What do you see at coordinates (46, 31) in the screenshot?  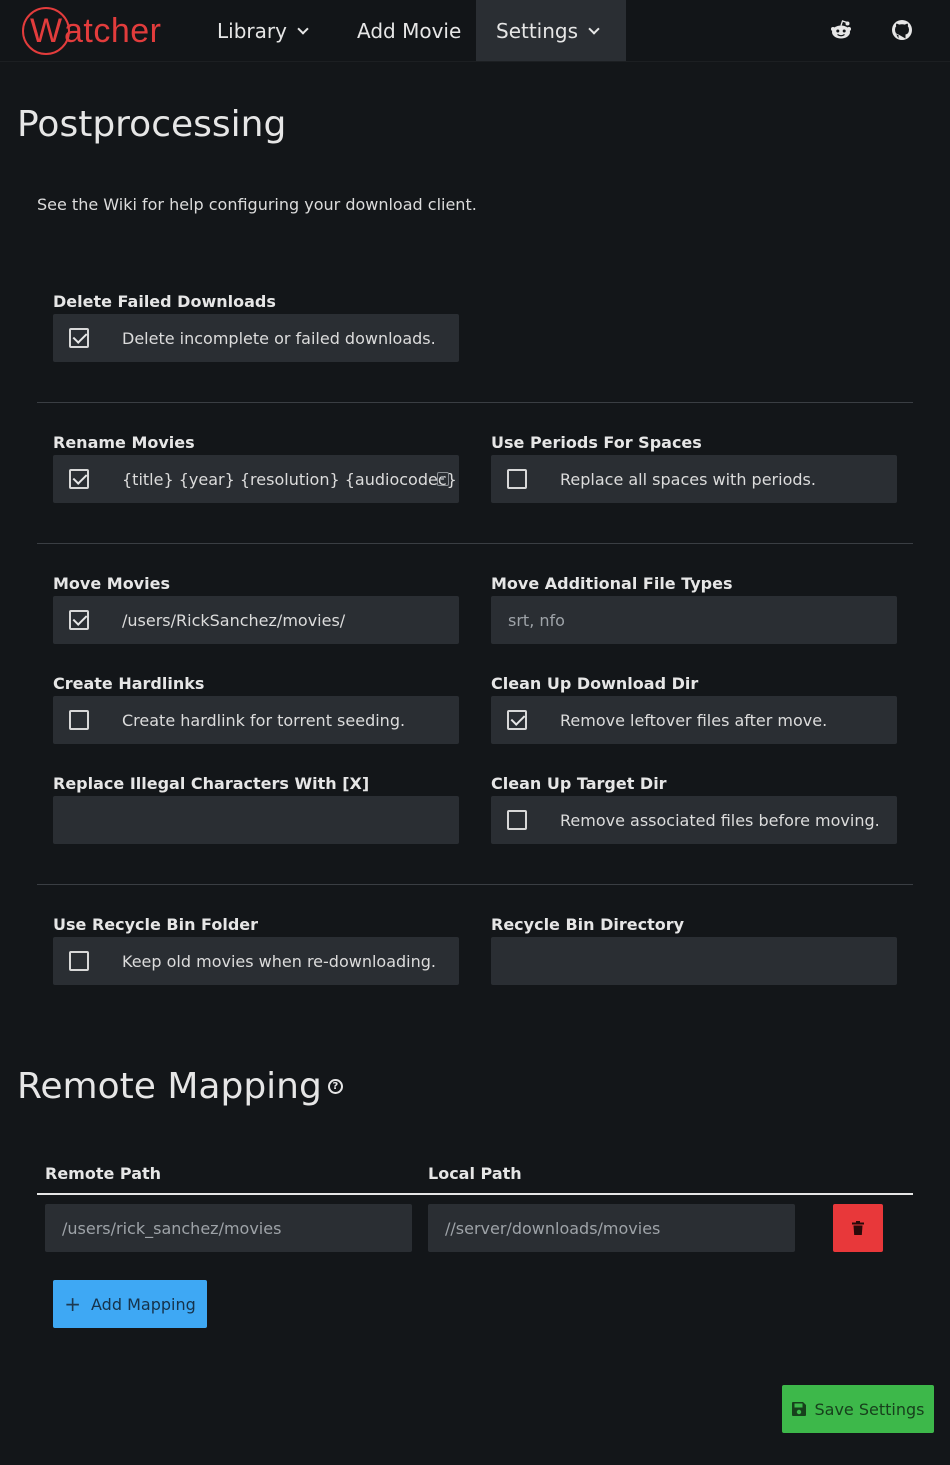 I see `brand-initial: W` at bounding box center [46, 31].